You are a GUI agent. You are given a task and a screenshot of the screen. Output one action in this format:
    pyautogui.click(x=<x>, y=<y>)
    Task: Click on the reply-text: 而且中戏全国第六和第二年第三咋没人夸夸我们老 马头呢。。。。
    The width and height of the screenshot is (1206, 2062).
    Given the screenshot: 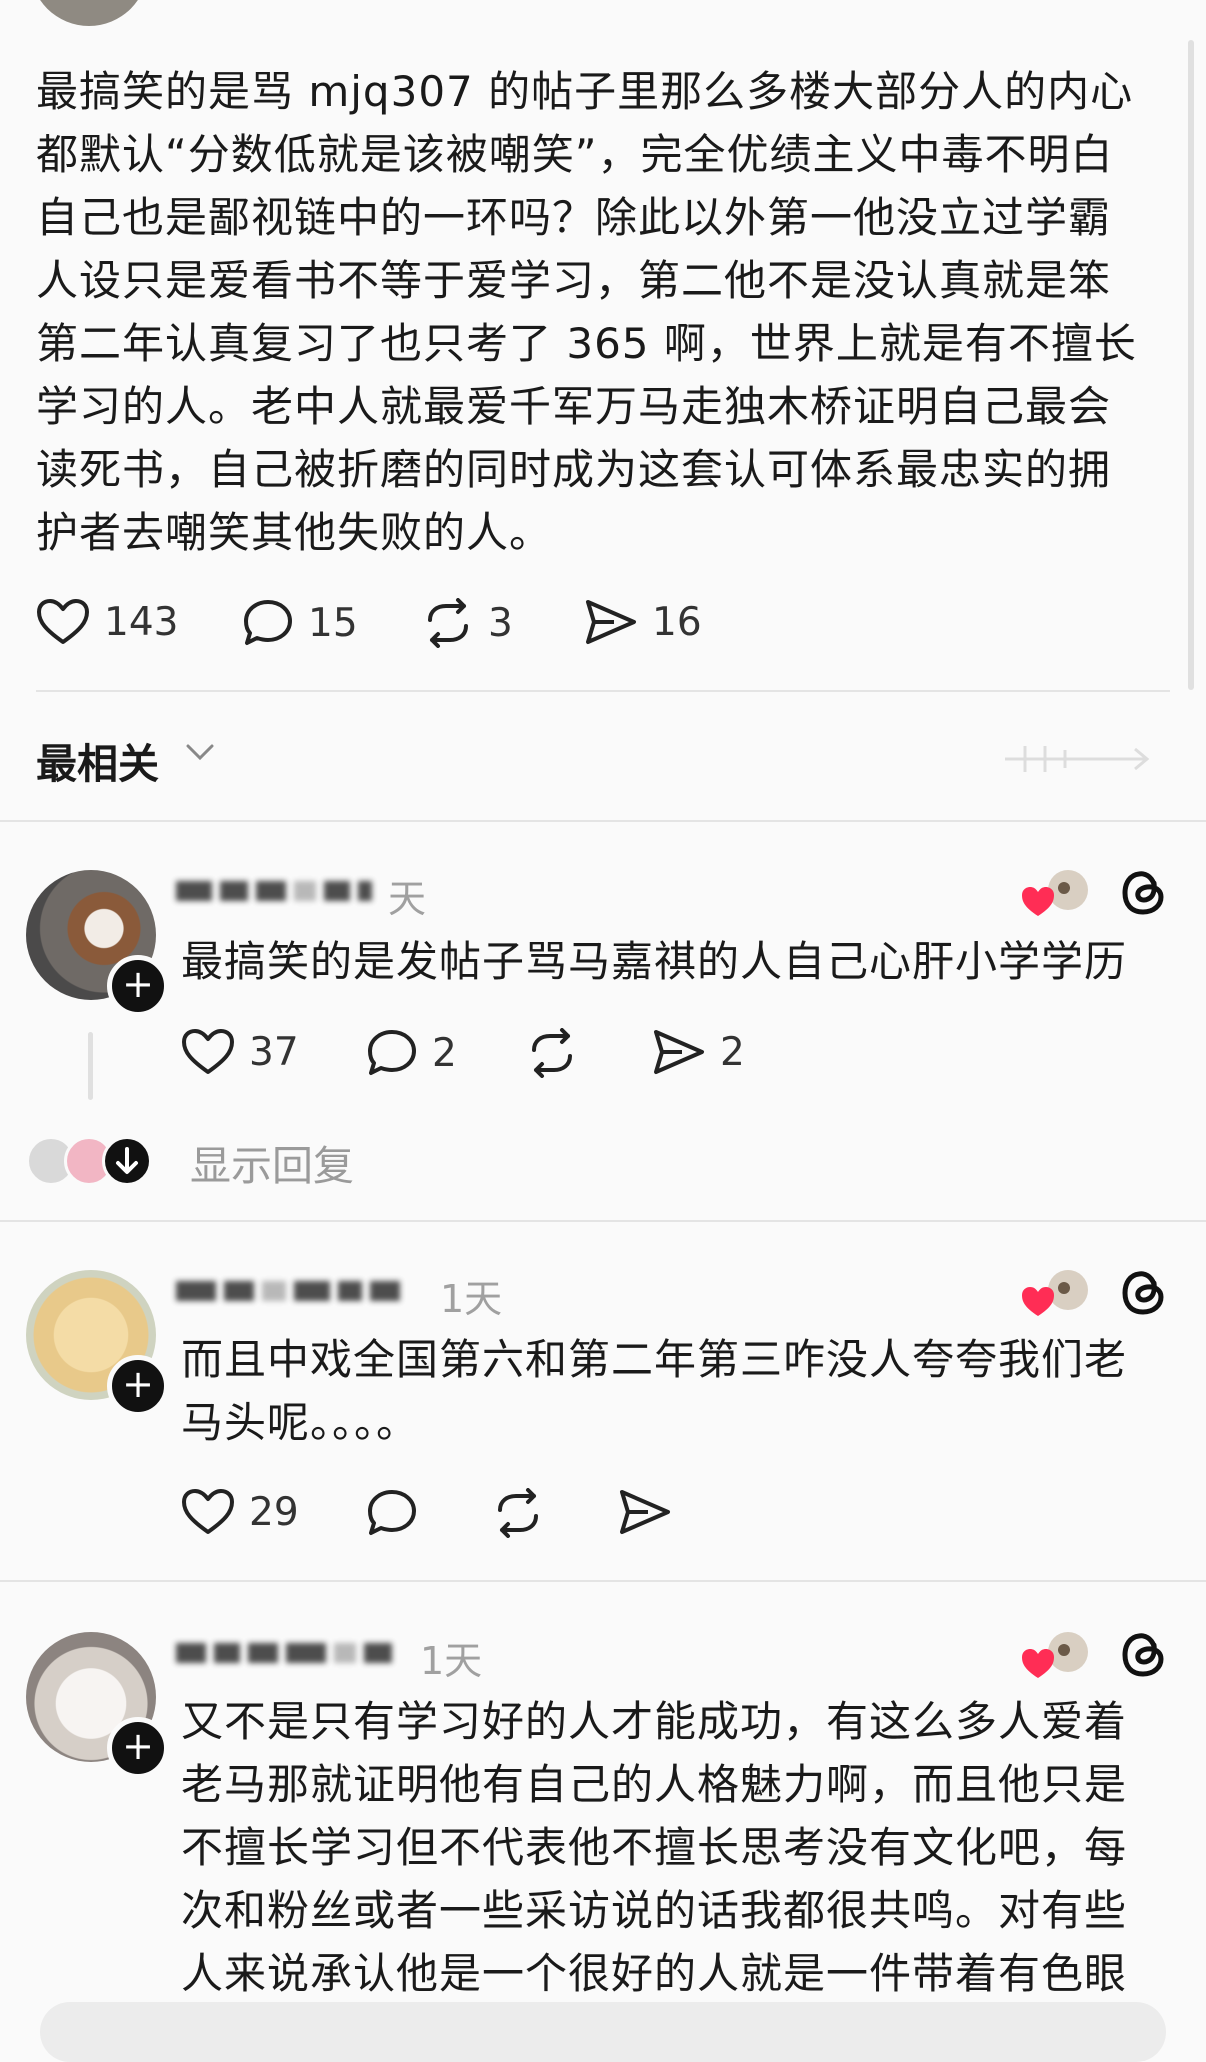 What is the action you would take?
    pyautogui.click(x=681, y=1391)
    